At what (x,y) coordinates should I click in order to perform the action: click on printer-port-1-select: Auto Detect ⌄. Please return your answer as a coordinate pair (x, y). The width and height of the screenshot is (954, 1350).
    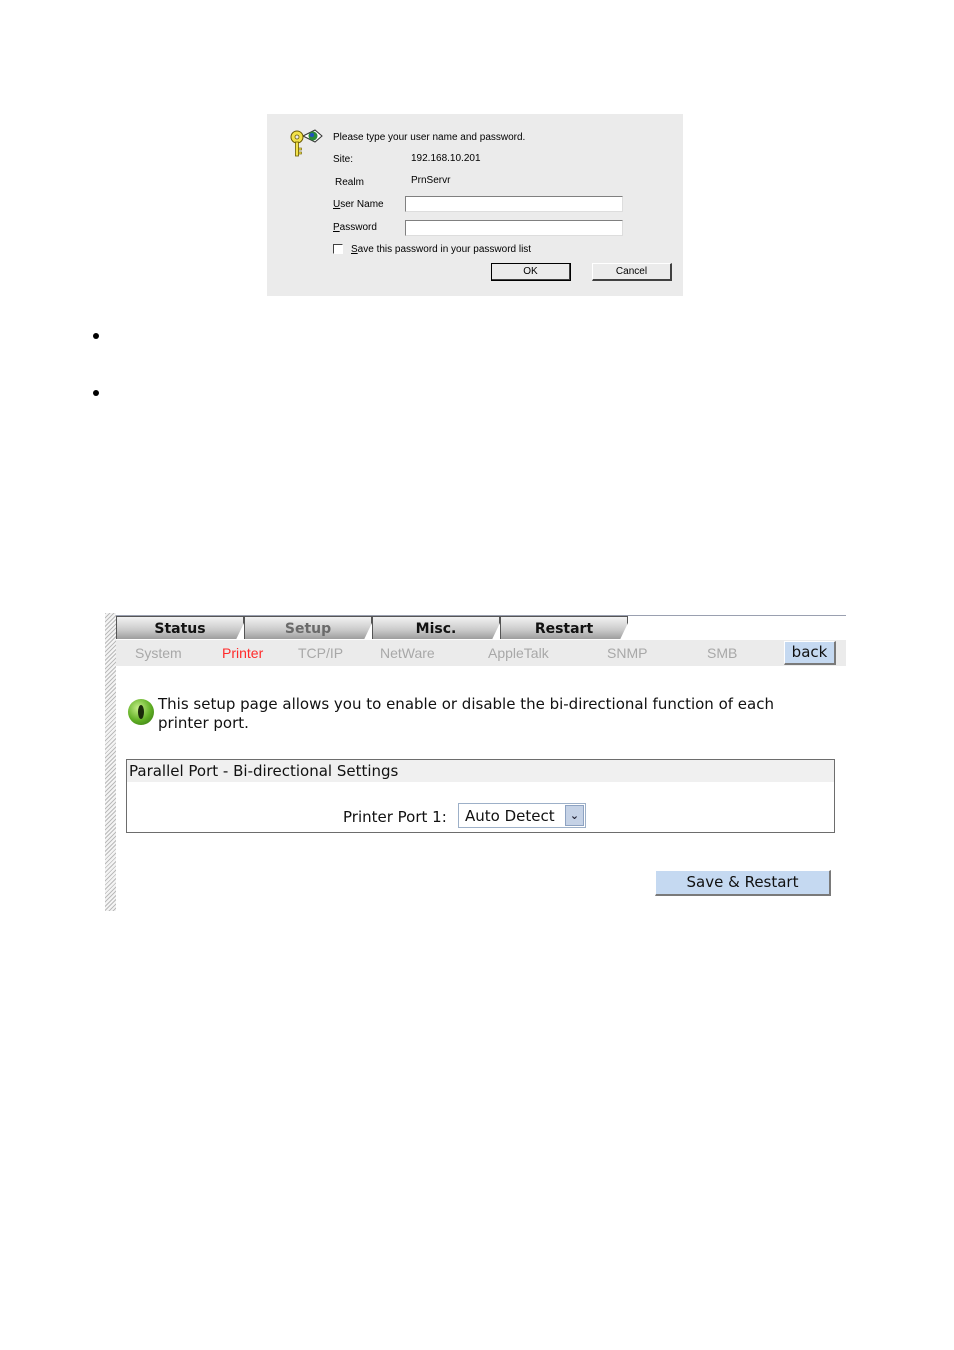
    Looking at the image, I should click on (522, 815).